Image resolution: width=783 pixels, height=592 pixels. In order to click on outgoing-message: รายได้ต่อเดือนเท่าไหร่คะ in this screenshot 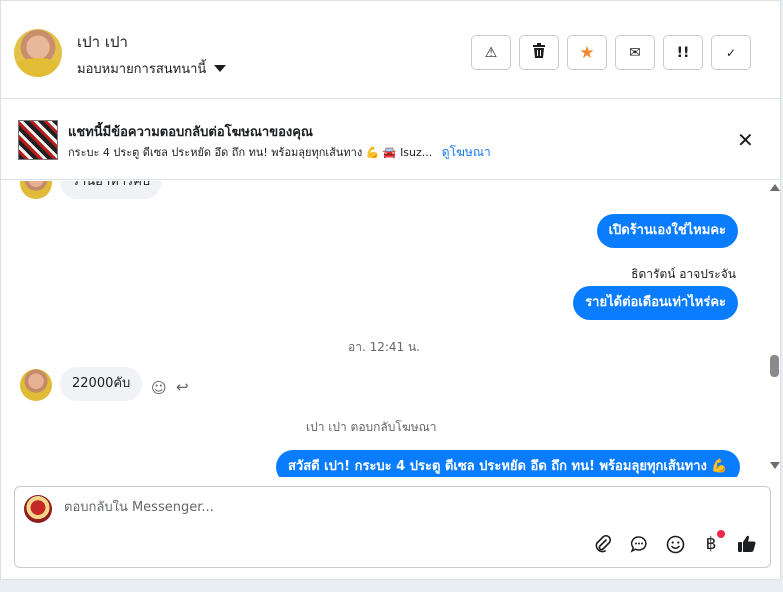, I will do `click(655, 303)`.